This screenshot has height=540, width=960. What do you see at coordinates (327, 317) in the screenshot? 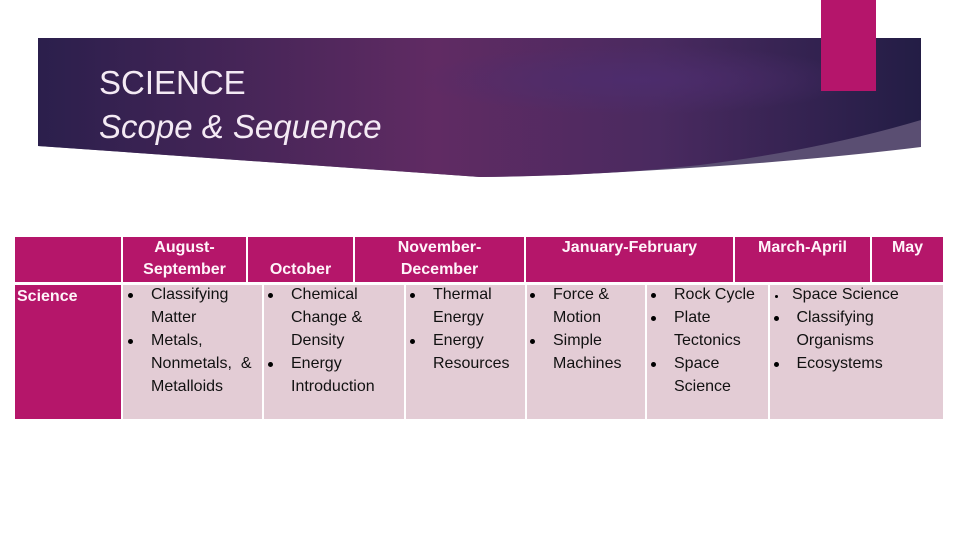
I see `list-item-text: Change &` at bounding box center [327, 317].